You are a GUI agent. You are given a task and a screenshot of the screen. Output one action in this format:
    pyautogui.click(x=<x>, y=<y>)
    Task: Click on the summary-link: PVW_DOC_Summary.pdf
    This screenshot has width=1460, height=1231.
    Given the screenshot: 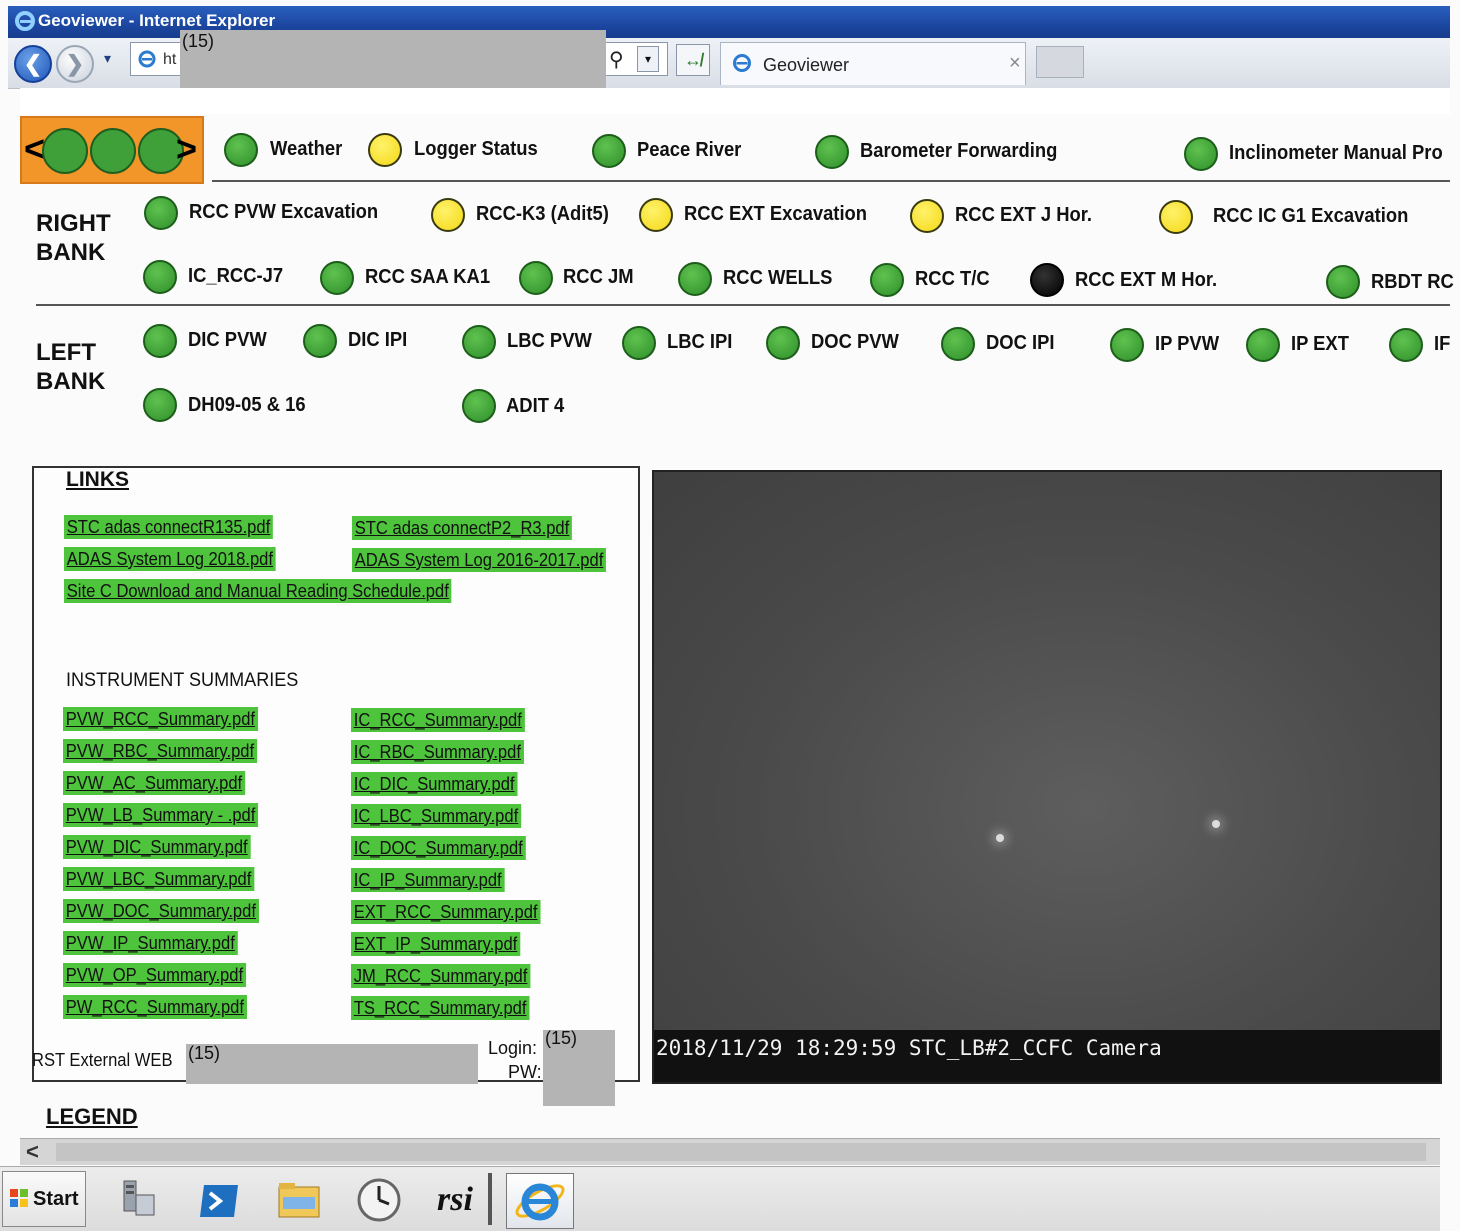 What is the action you would take?
    pyautogui.click(x=161, y=911)
    